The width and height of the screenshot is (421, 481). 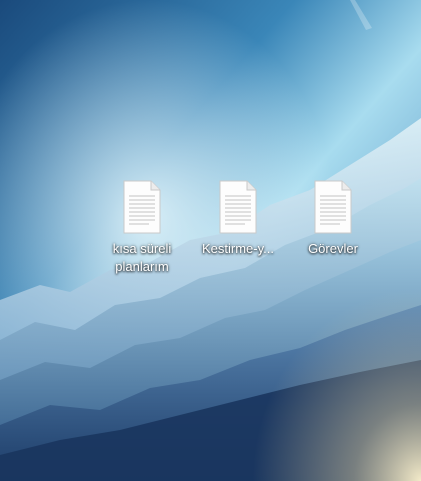 I want to click on desktop-icon-gorevler: Görevler, so click(x=333, y=219).